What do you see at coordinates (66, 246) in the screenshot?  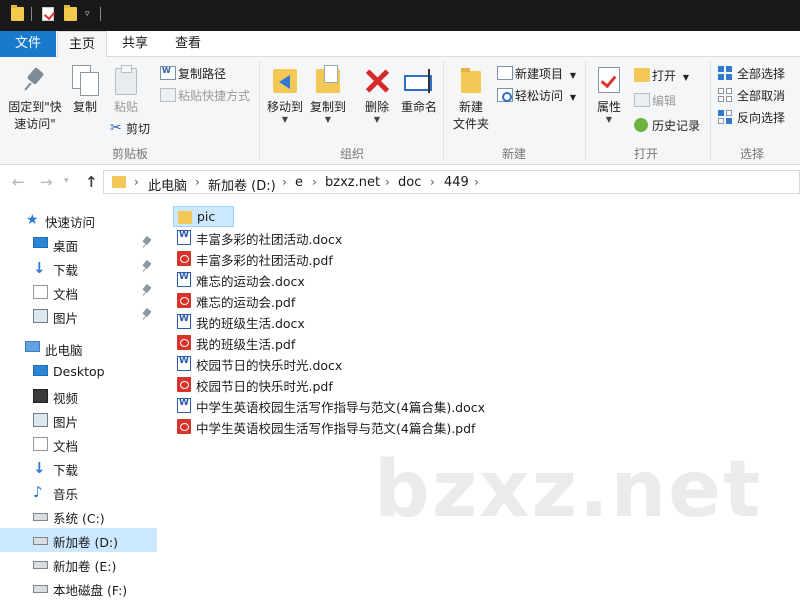 I see `sidebar-label: 桌面` at bounding box center [66, 246].